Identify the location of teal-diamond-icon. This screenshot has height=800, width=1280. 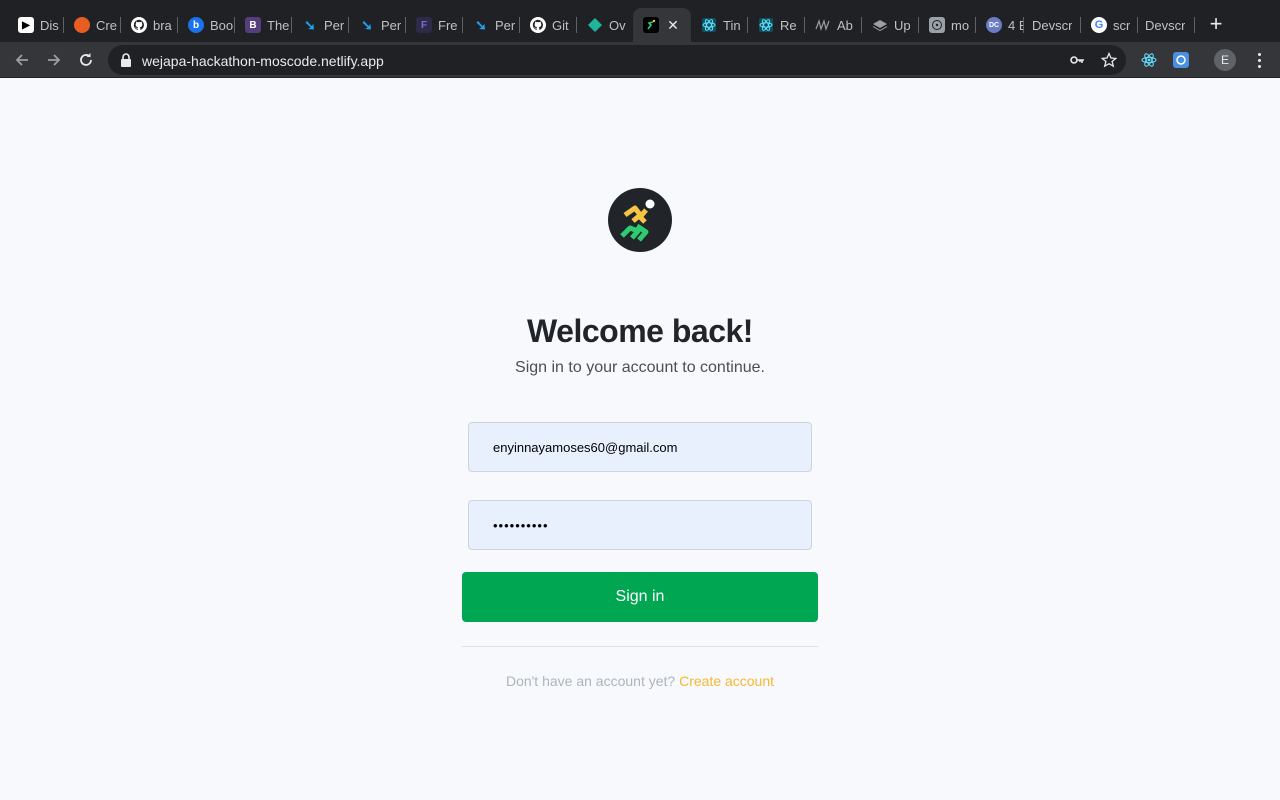
(595, 25).